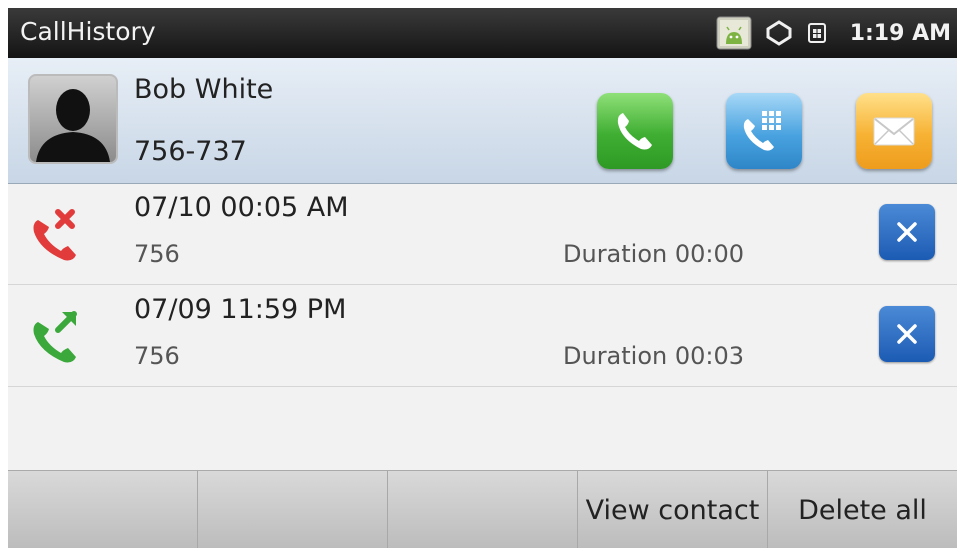 This screenshot has height=548, width=957. Describe the element at coordinates (55, 337) in the screenshot. I see `outgoing-call-icon` at that location.